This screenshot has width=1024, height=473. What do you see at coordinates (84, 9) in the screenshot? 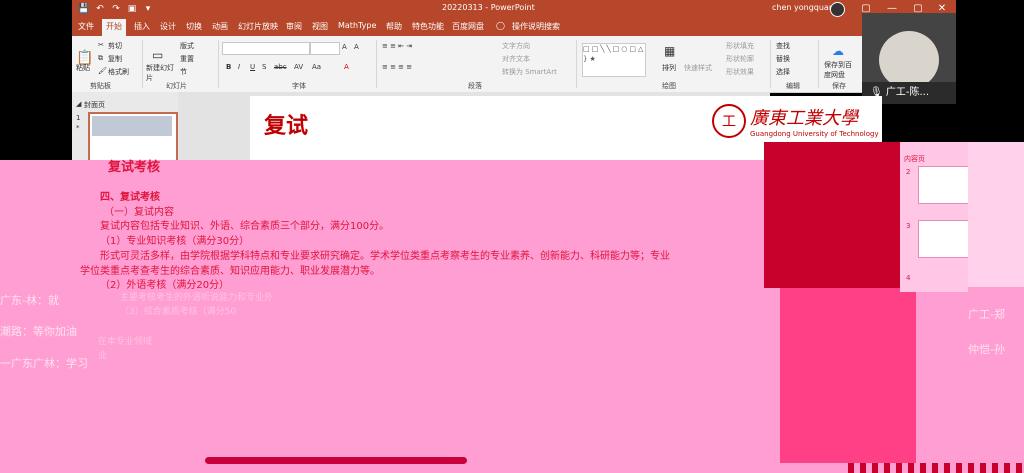
I see `save-icon: 💾` at bounding box center [84, 9].